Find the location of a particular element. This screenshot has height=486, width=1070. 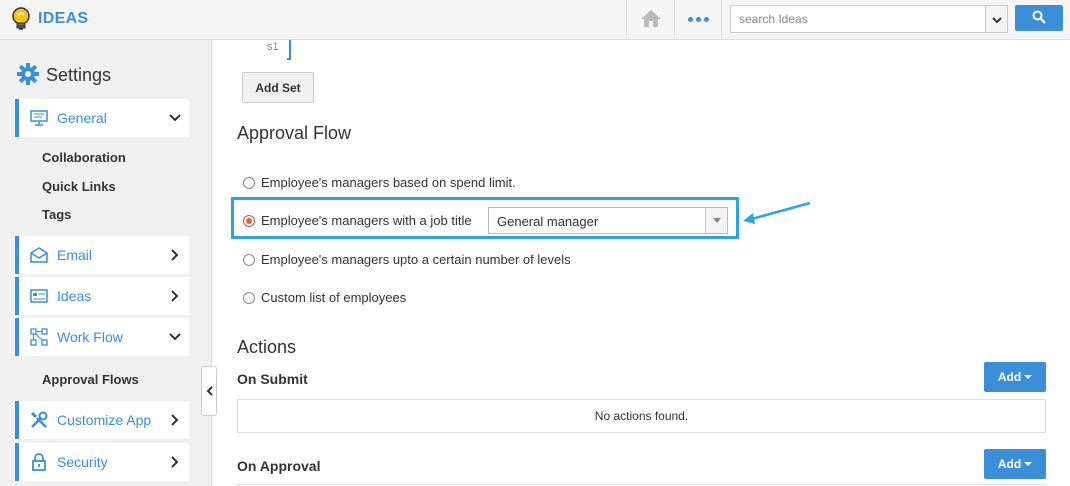

sidebar-subitem-collaboration: Collaboration is located at coordinates (84, 157).